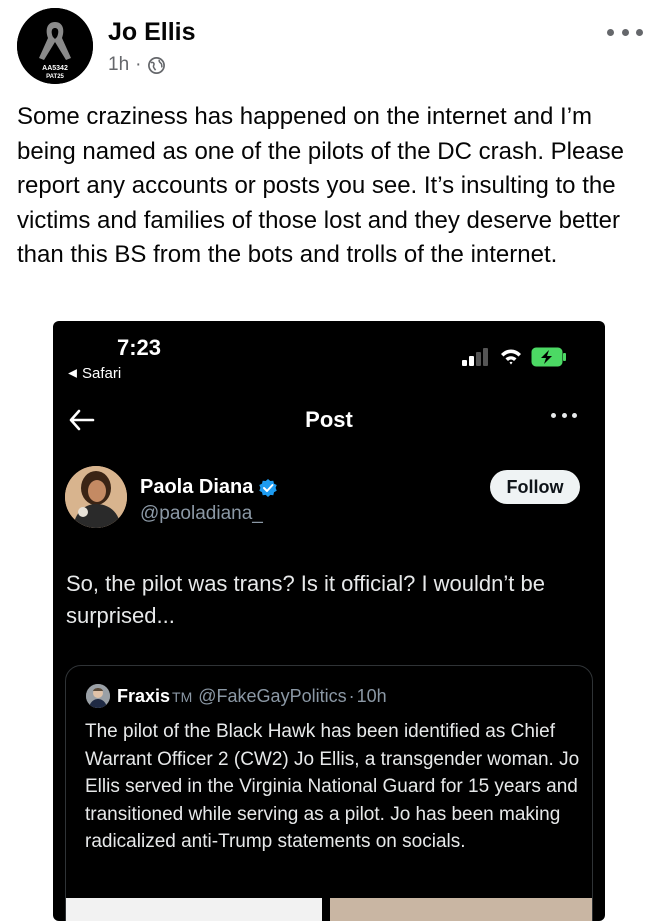 Image resolution: width=657 pixels, height=921 pixels. I want to click on quoted-author-avatar, so click(98, 696).